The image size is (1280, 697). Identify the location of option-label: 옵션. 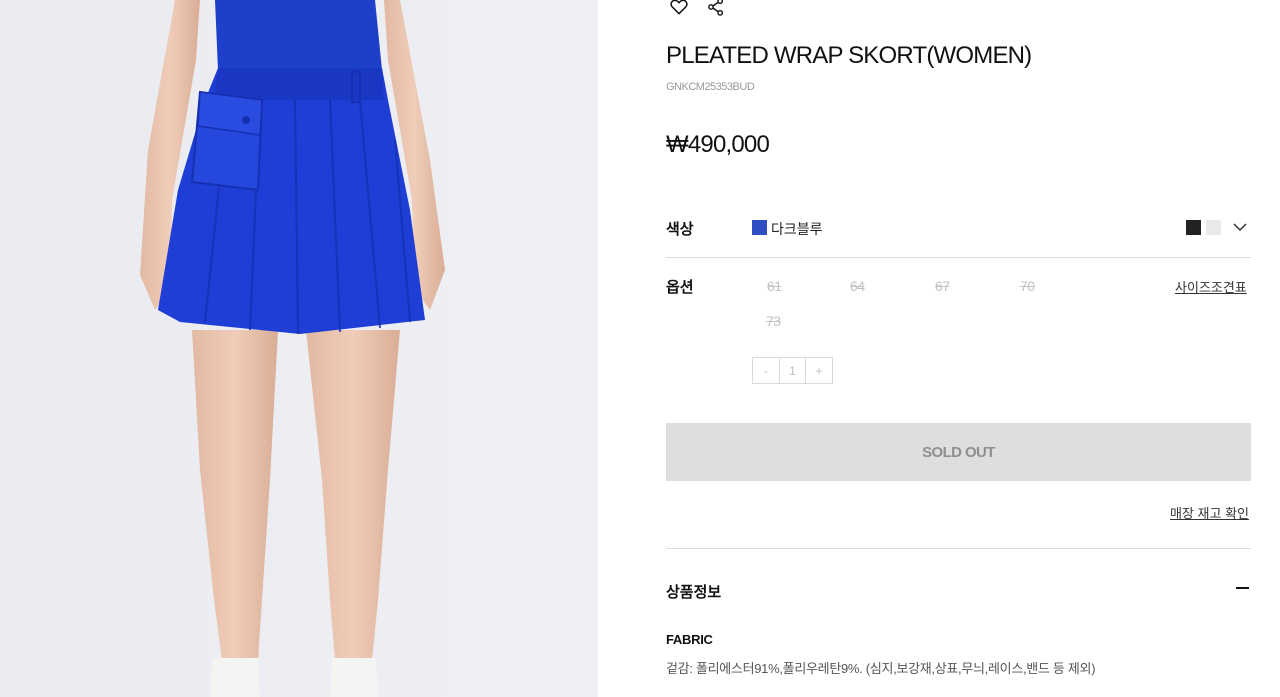
(680, 287).